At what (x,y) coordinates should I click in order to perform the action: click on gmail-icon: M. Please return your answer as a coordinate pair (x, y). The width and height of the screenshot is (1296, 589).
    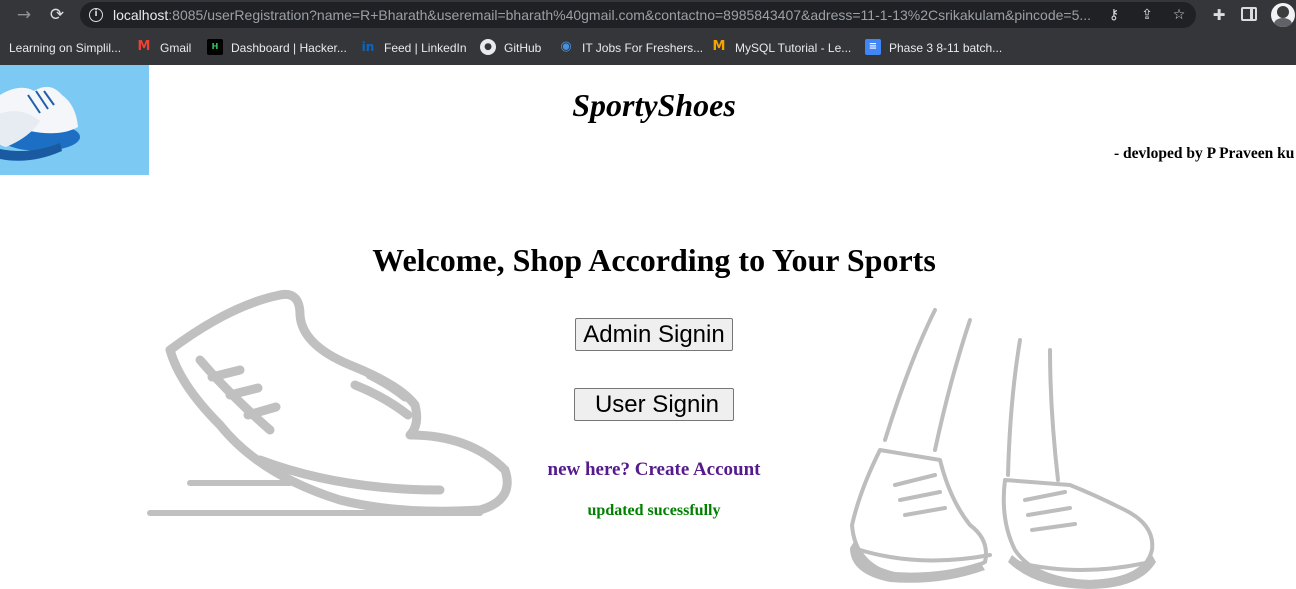
    Looking at the image, I should click on (144, 46).